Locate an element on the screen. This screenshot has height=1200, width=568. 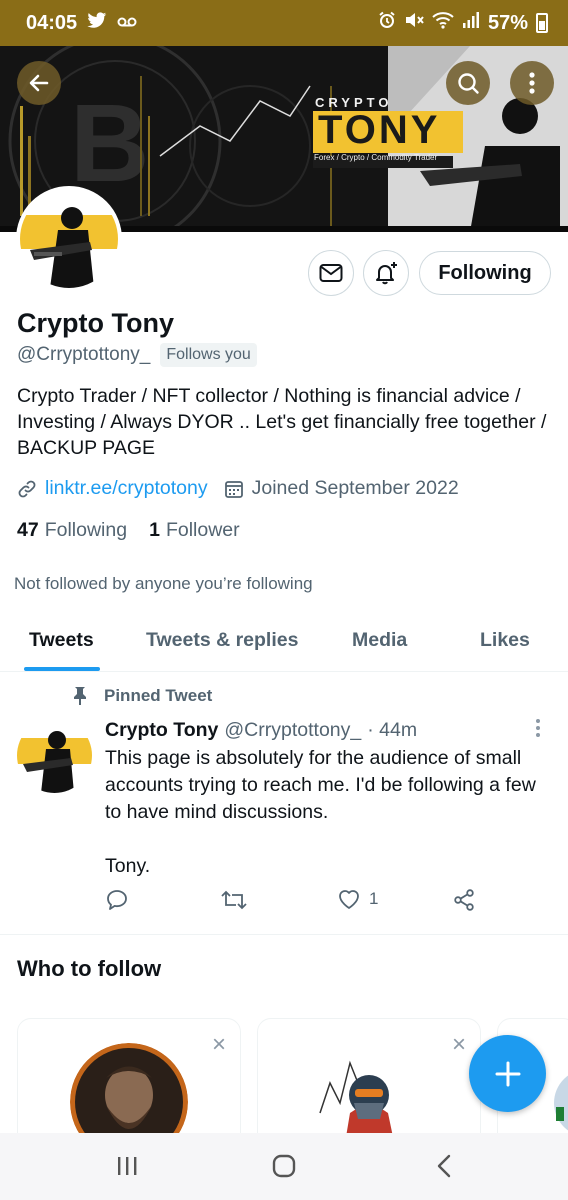
handle-row: @Crryptottony_ Follows you is located at coordinates (137, 355).